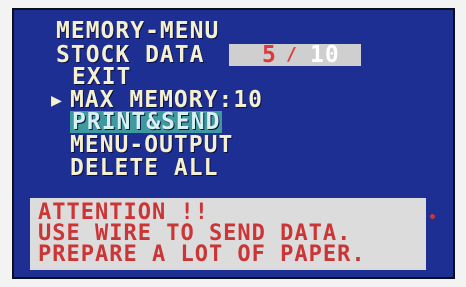  What do you see at coordinates (151, 145) in the screenshot?
I see `menu-item-menu-output: MENU-OUTPUT` at bounding box center [151, 145].